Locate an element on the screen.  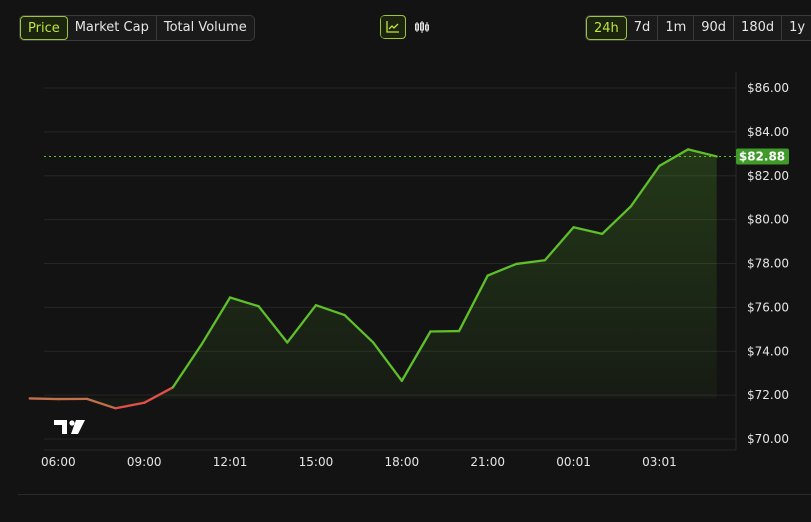
x-tick-label: 00:01 is located at coordinates (573, 462).